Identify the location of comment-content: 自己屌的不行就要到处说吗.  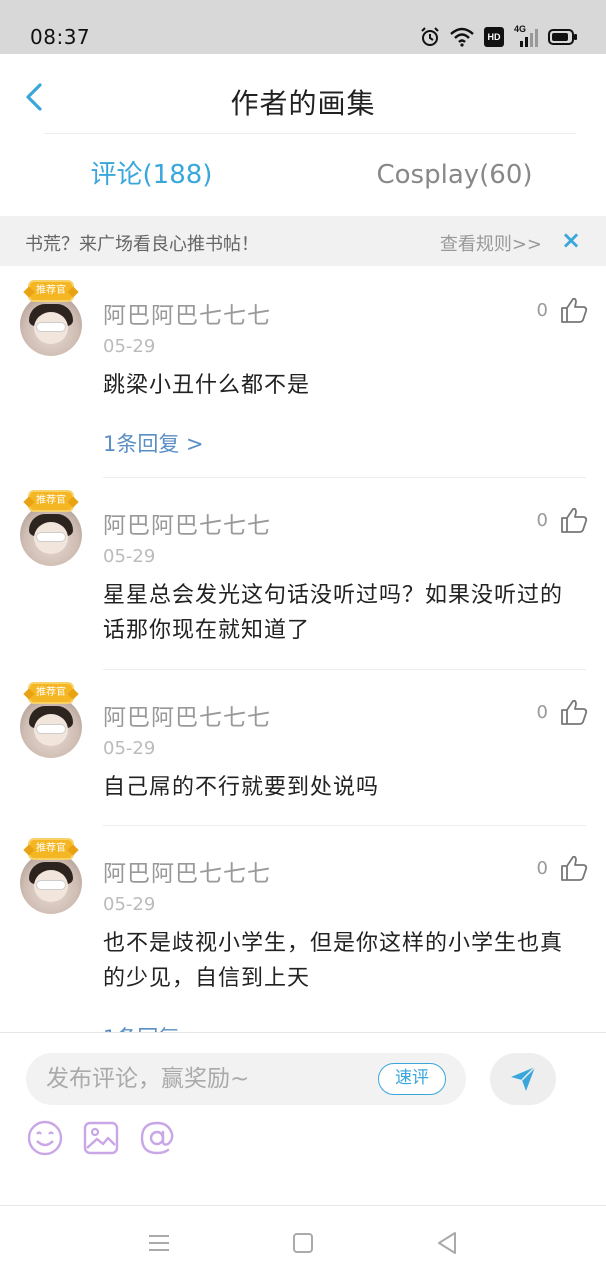
(241, 787).